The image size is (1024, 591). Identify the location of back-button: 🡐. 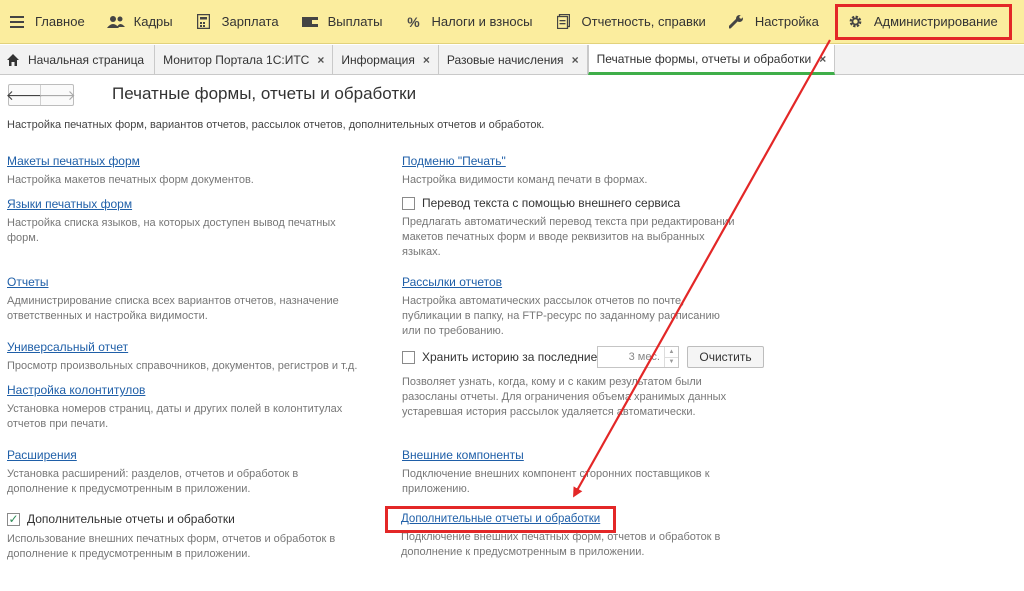
(24, 95).